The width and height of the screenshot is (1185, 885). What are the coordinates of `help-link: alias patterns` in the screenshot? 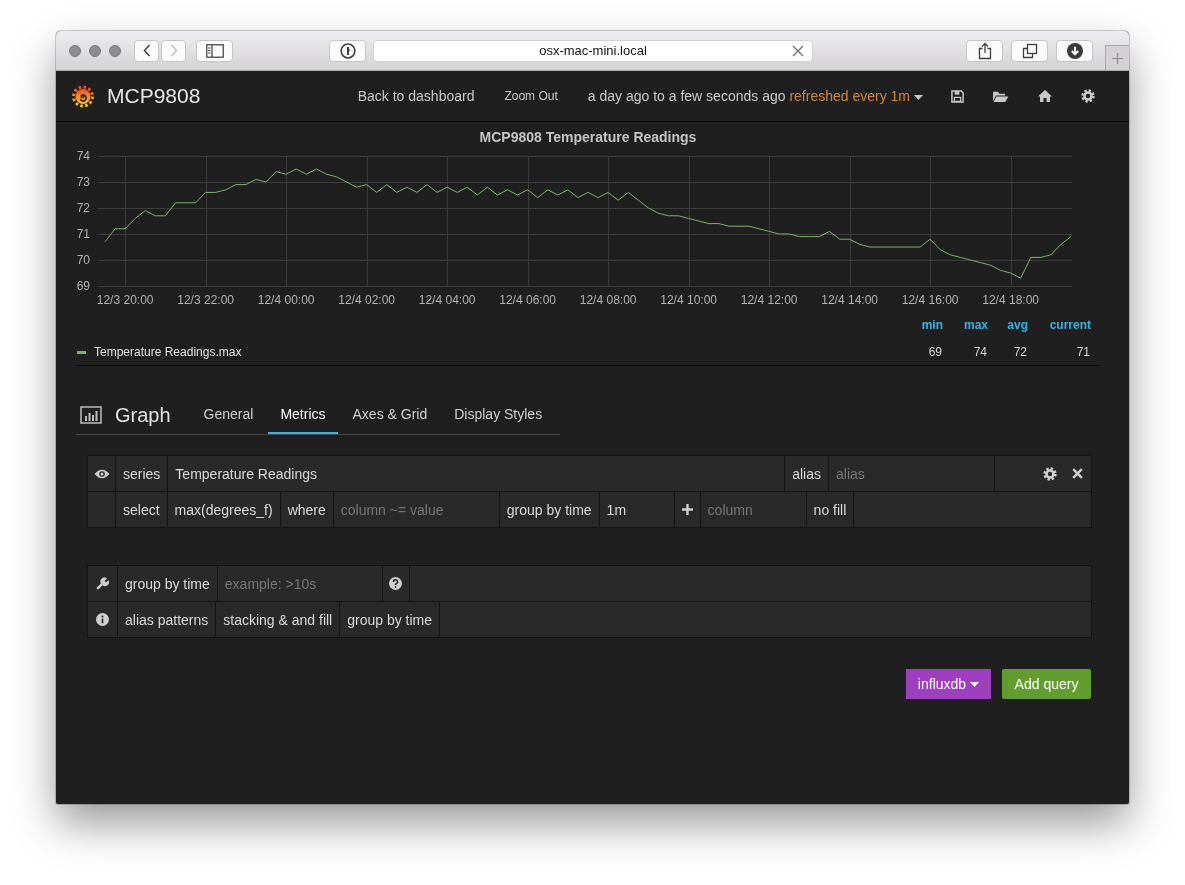 It's located at (167, 619).